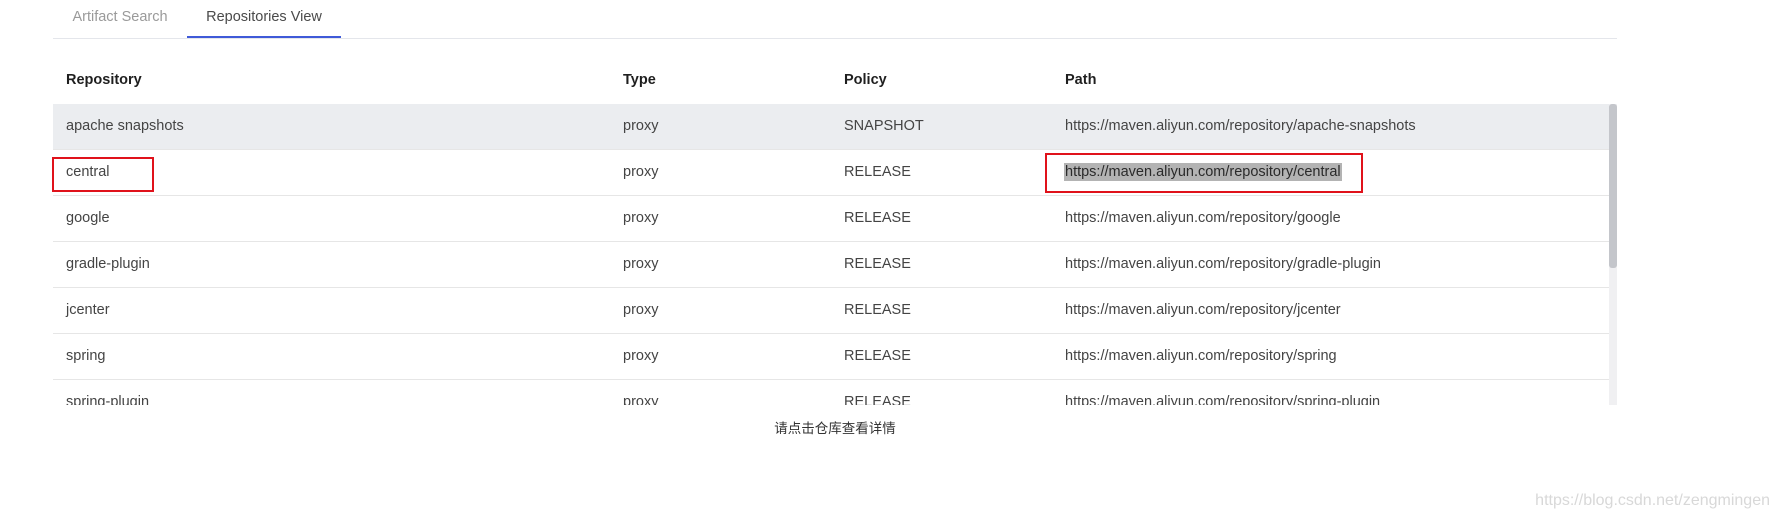 This screenshot has height=520, width=1780. What do you see at coordinates (88, 218) in the screenshot?
I see `cell-repository: google` at bounding box center [88, 218].